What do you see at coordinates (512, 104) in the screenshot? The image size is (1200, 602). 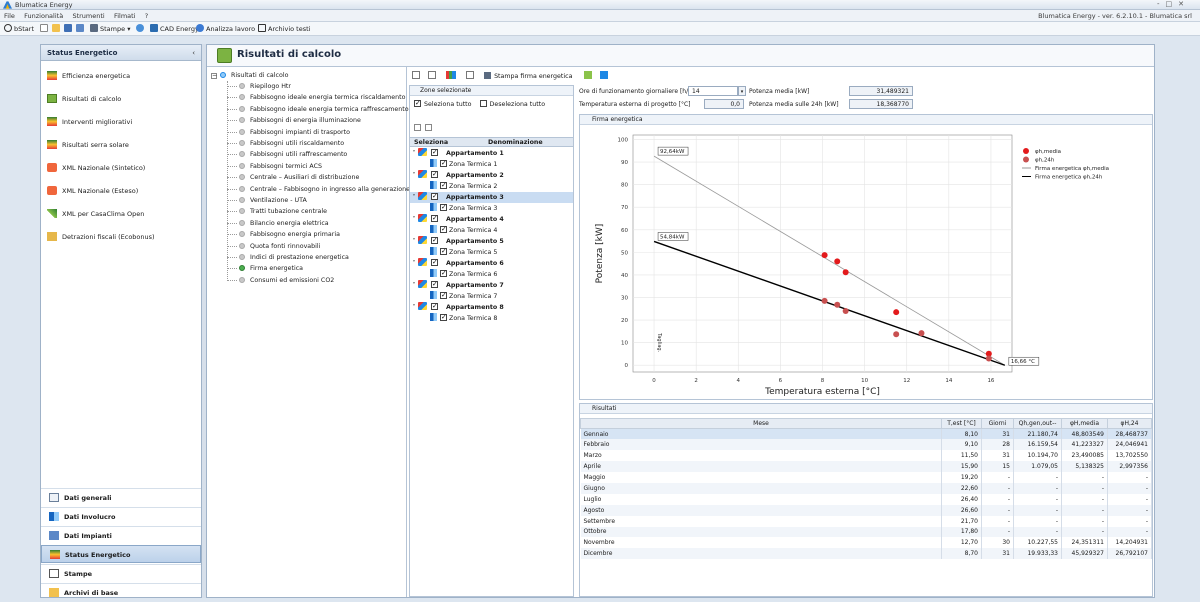 I see `deselect-all-button: Deseleziona tutto` at bounding box center [512, 104].